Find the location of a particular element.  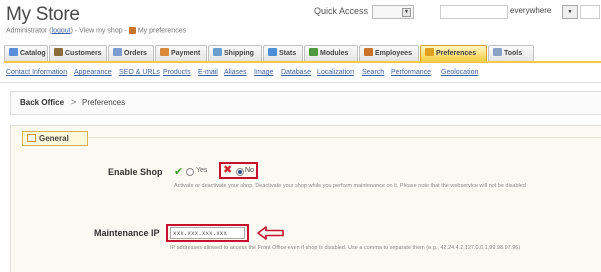

admin-prefix: Administrator ( is located at coordinates (29, 31).